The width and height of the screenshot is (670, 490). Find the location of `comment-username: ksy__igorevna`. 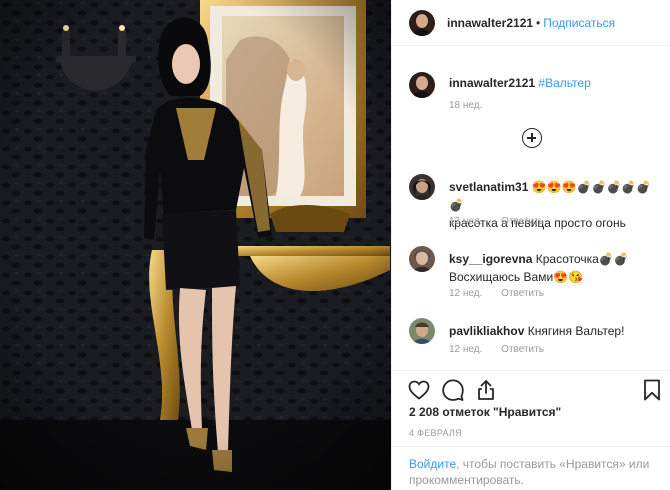

comment-username: ksy__igorevna is located at coordinates (490, 259).